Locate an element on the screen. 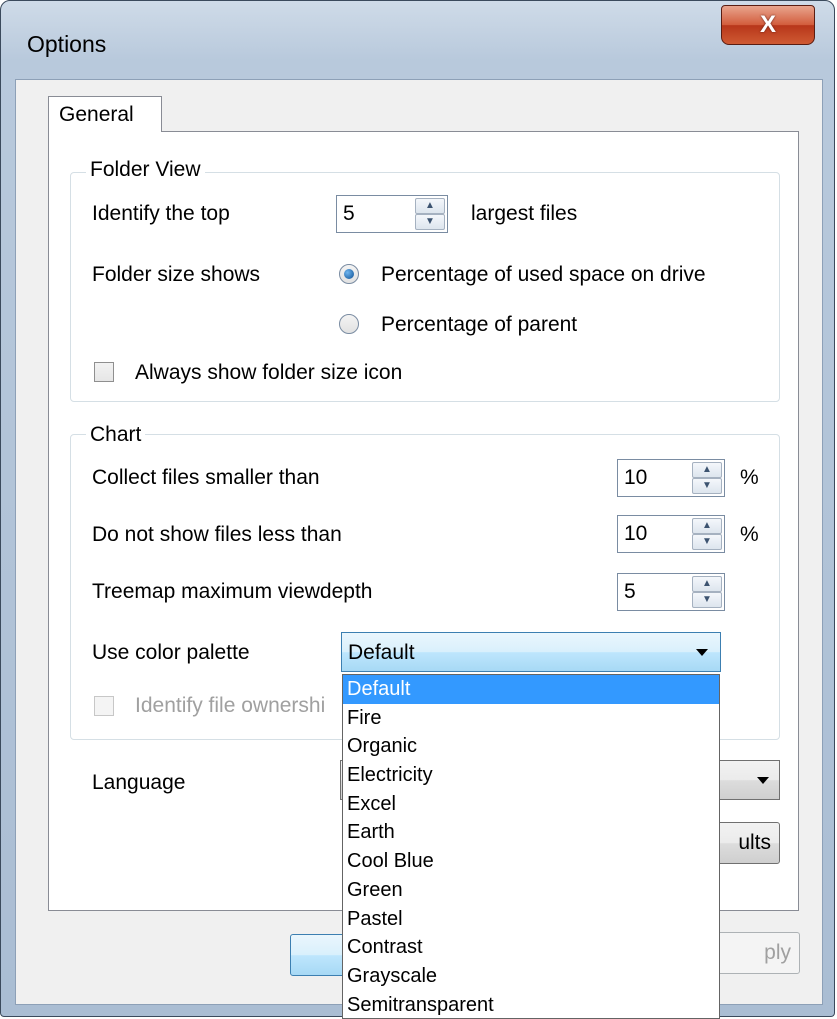 This screenshot has width=837, height=1019. file-ownership-label: Identify file ownershi is located at coordinates (230, 705).